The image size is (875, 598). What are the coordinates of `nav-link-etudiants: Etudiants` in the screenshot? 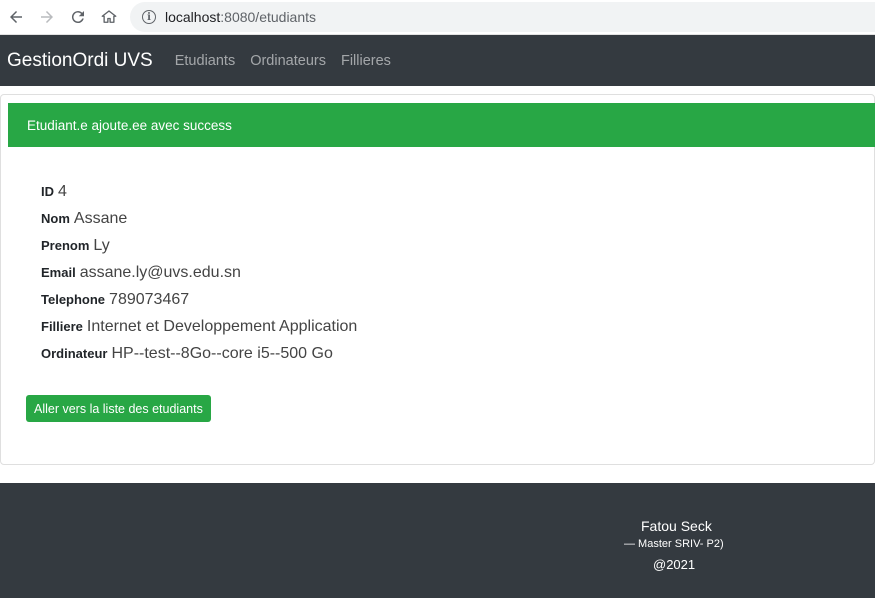 It's located at (205, 61).